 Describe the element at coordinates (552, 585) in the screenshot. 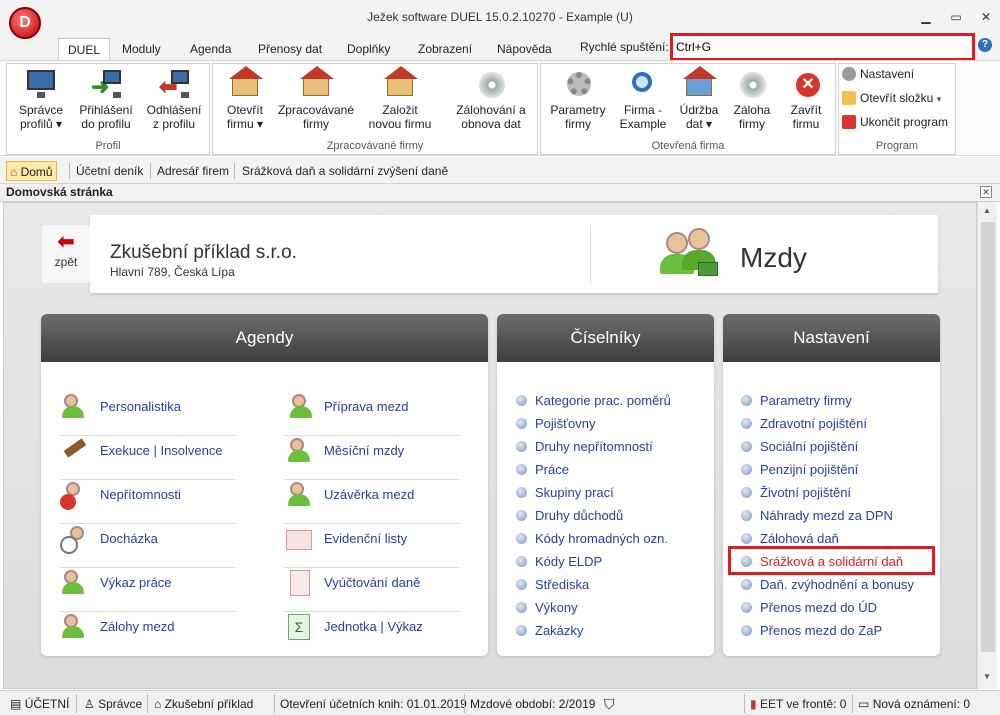

I see `ciselnik-item: Střediska` at that location.